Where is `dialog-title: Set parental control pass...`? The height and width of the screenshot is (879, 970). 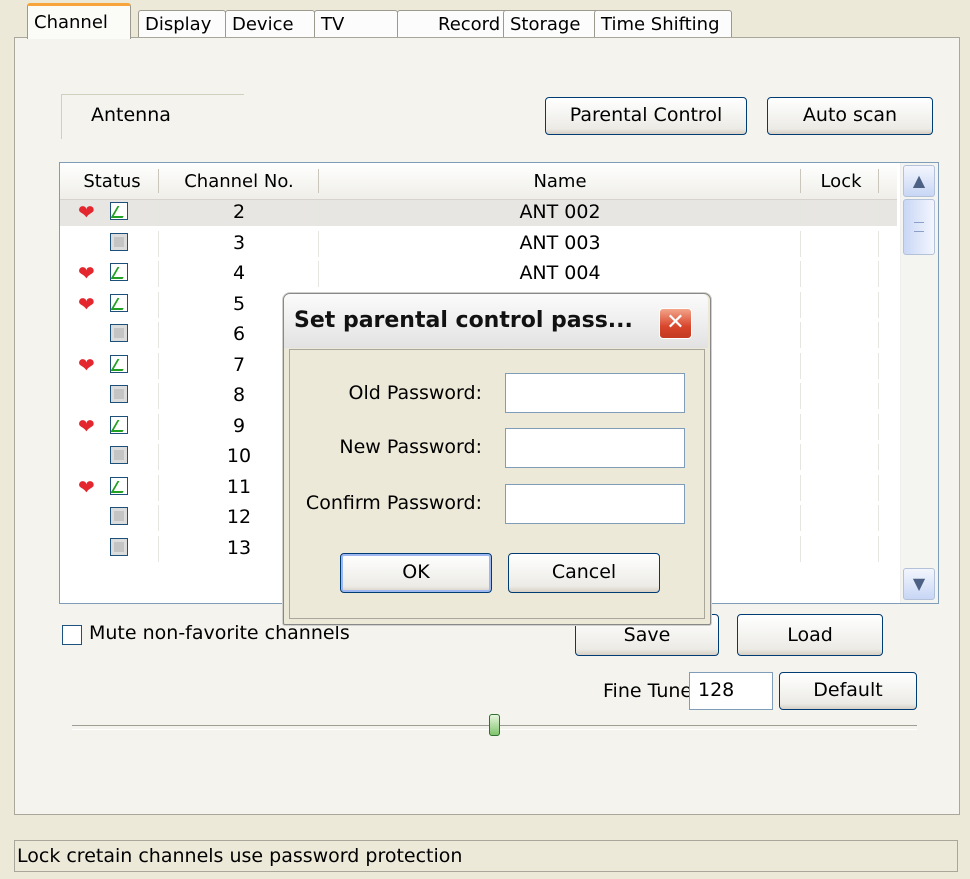 dialog-title: Set parental control pass... is located at coordinates (463, 320).